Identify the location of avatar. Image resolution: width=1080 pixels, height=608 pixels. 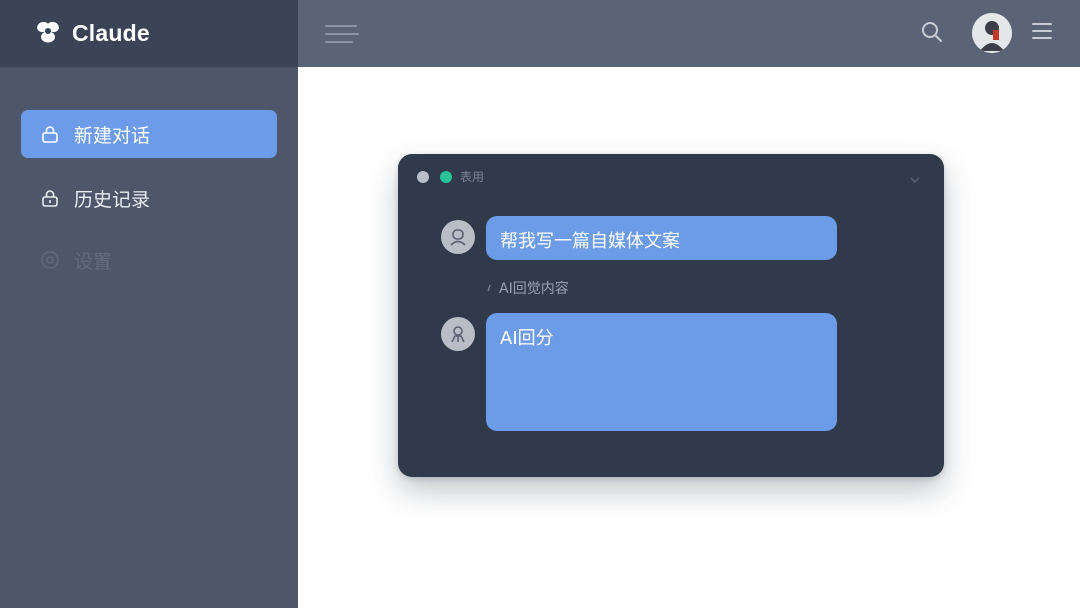
(992, 33).